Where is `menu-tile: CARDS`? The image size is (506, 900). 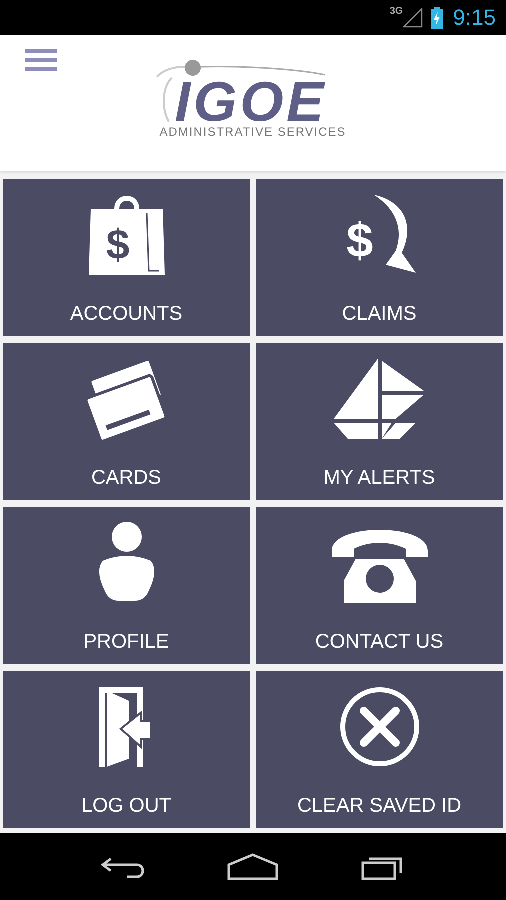 menu-tile: CARDS is located at coordinates (126, 421).